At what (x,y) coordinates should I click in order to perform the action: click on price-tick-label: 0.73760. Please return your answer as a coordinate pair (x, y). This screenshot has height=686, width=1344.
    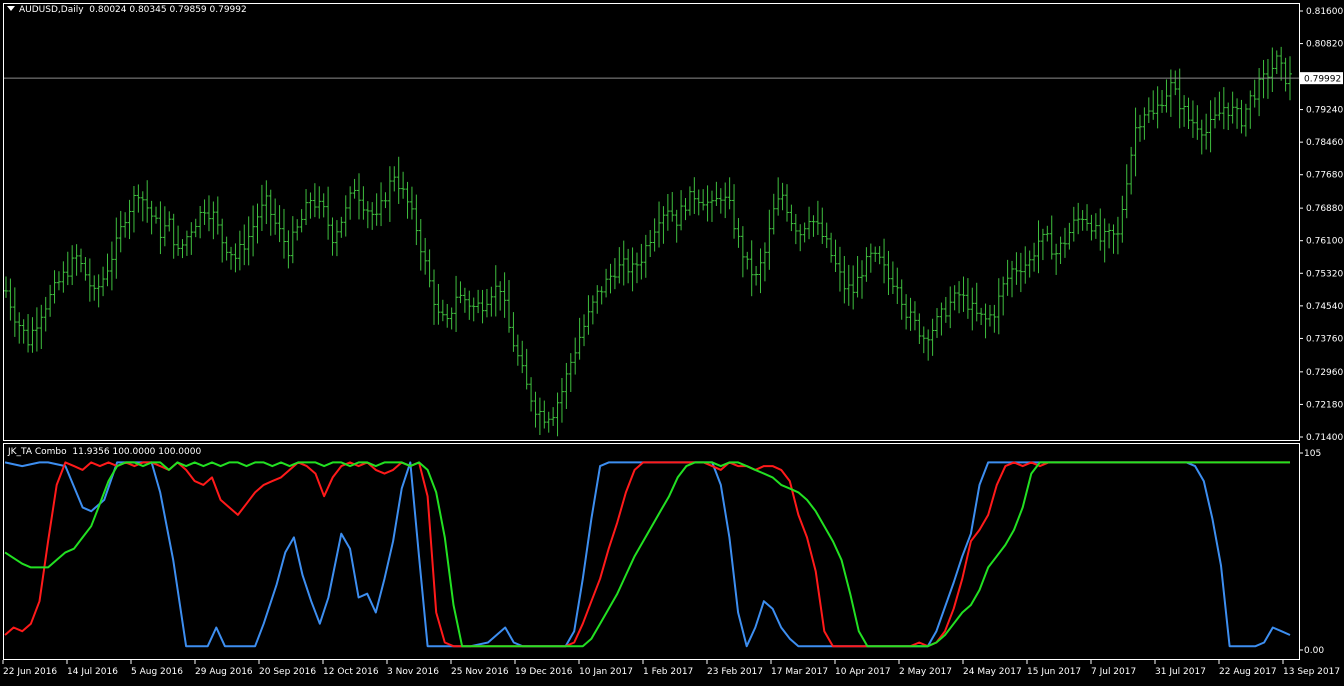
    Looking at the image, I should click on (1324, 339).